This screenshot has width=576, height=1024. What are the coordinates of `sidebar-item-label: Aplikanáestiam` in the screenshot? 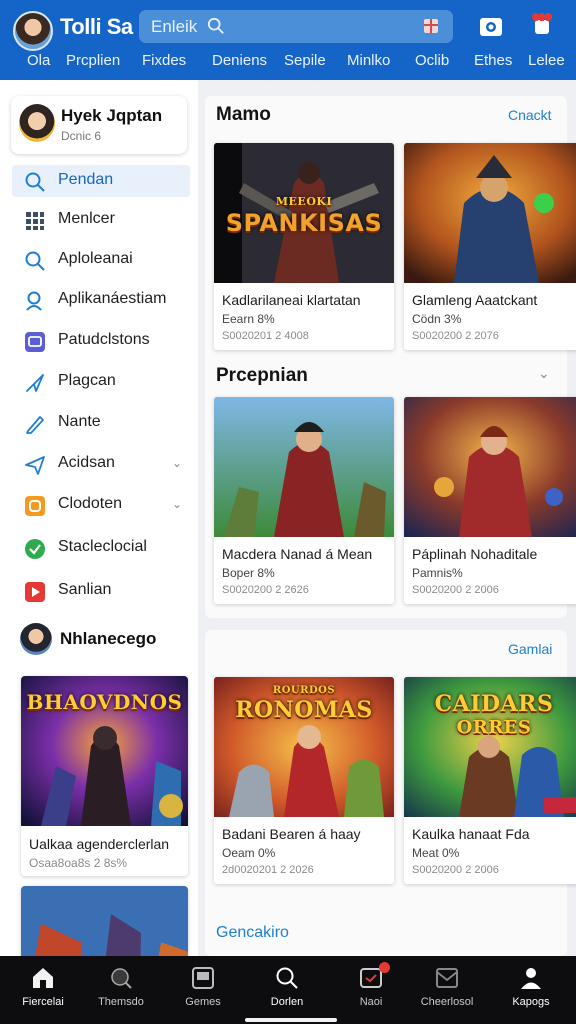 It's located at (112, 298).